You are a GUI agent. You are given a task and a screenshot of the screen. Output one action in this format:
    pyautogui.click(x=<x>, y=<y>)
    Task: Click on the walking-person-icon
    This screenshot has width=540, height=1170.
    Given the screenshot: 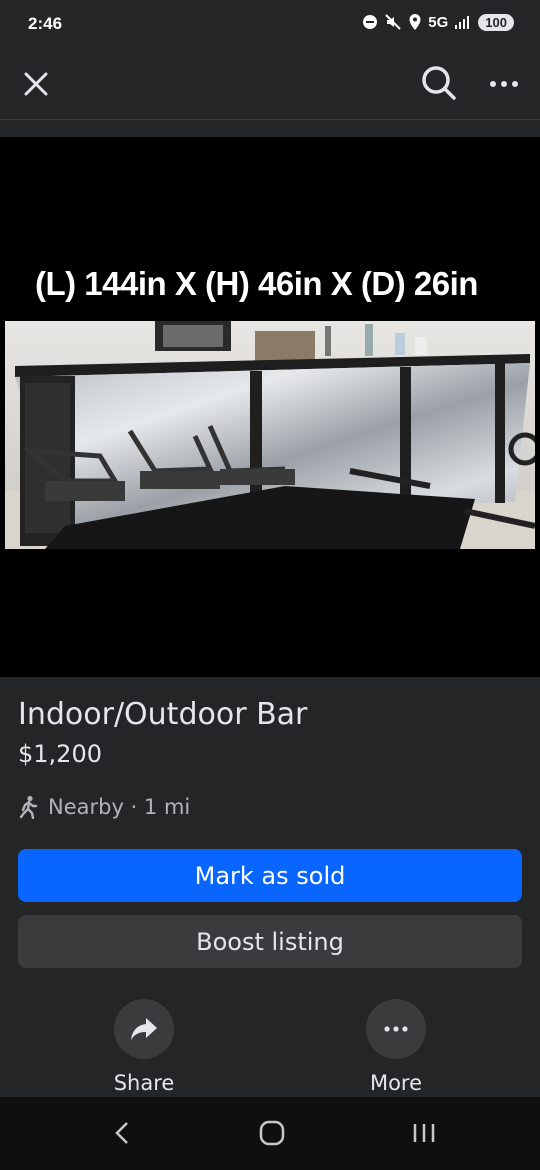 What is the action you would take?
    pyautogui.click(x=28, y=807)
    